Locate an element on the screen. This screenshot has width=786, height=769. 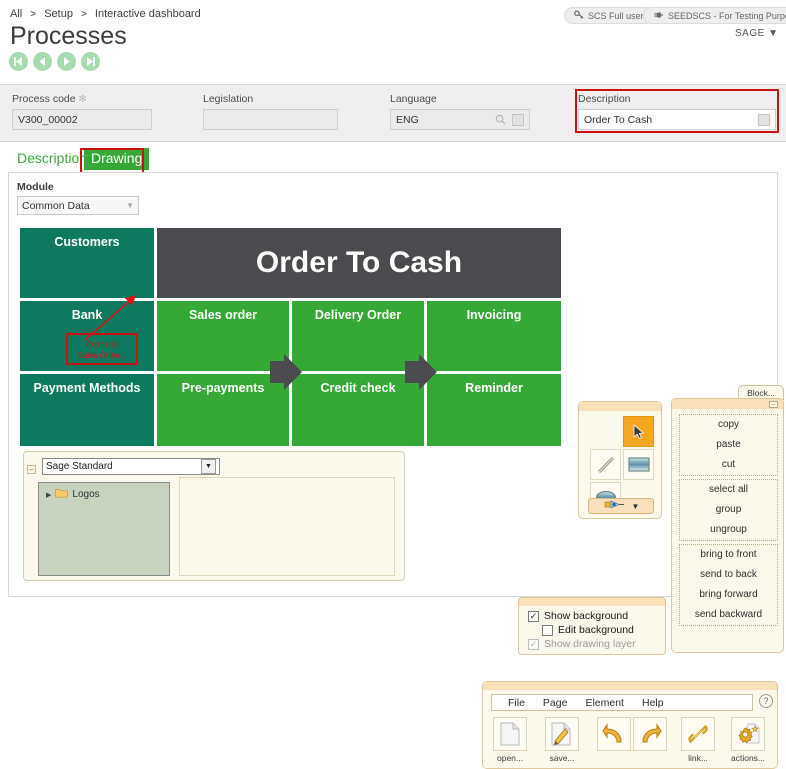
minimize-button: – is located at coordinates (773, 404).